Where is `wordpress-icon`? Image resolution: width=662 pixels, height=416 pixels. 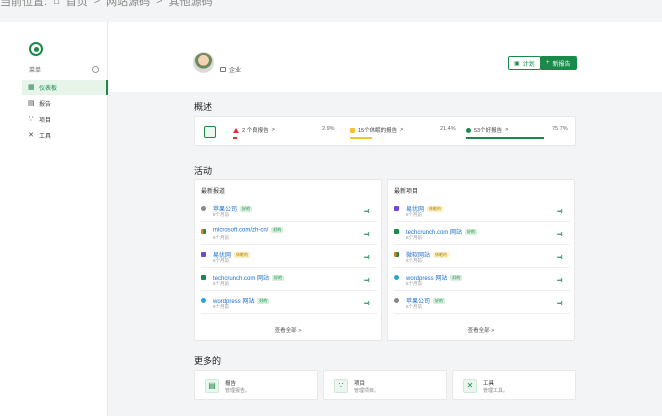 wordpress-icon is located at coordinates (203, 300).